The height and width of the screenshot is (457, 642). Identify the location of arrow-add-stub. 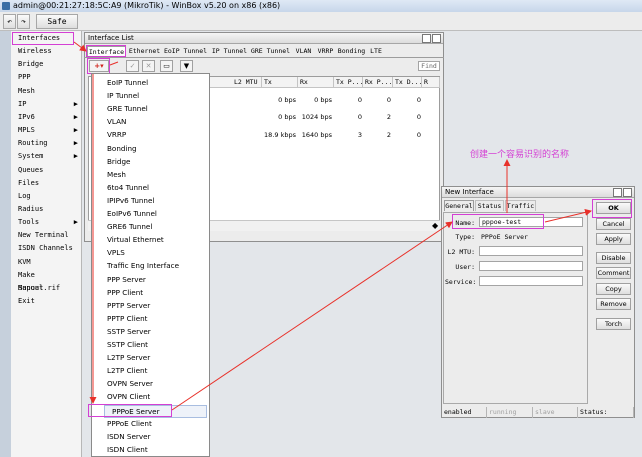
(114, 63).